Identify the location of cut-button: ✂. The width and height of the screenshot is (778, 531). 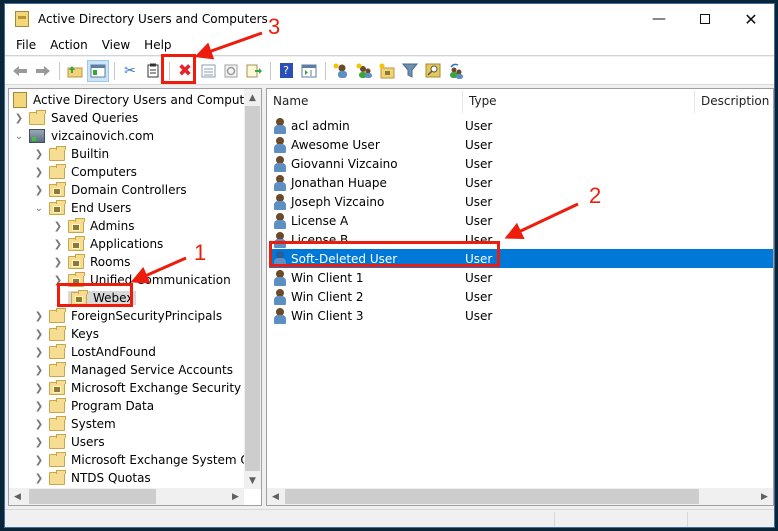
(130, 71).